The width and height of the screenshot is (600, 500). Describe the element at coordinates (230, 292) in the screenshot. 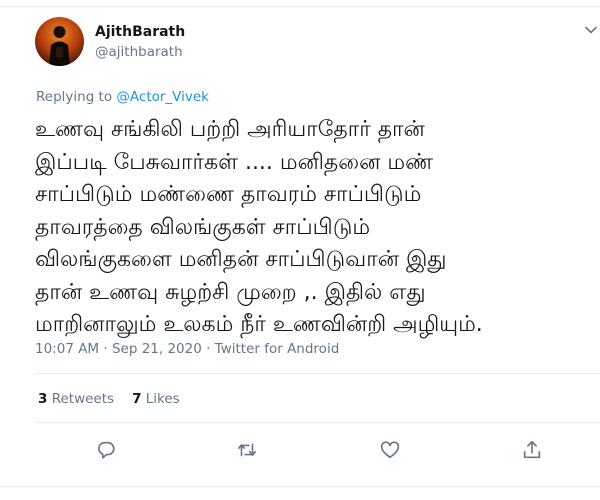

I see `tweet-text-line: தான் உணவு சுழற்சி முறை ,. இதில் எது` at that location.